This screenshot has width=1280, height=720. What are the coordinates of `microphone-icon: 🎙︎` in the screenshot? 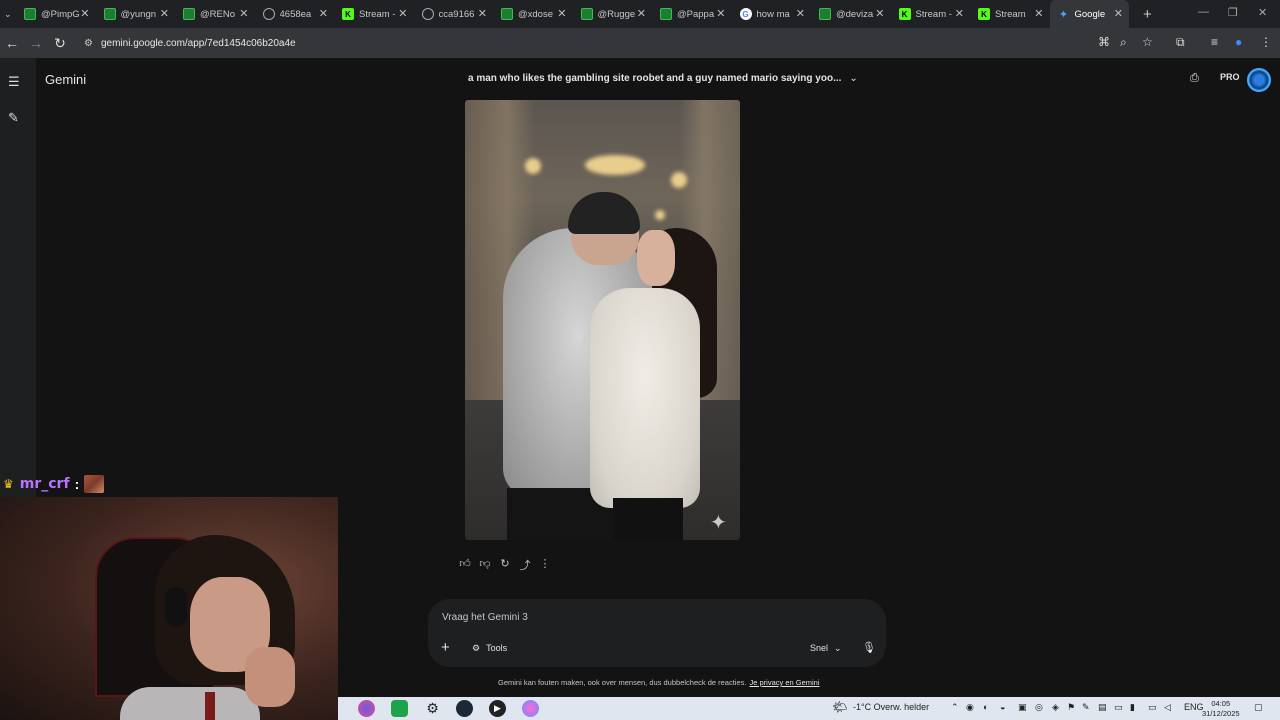 It's located at (869, 647).